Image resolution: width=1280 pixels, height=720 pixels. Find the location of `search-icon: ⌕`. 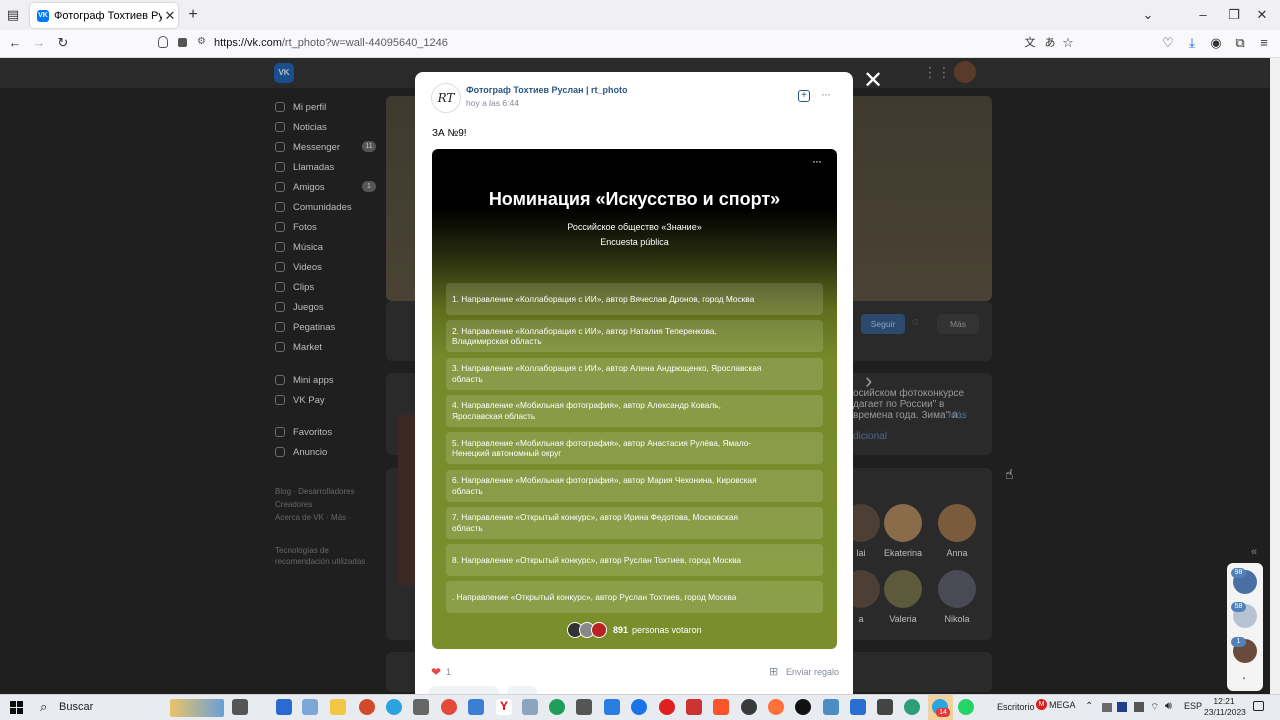

search-icon: ⌕ is located at coordinates (43, 707).